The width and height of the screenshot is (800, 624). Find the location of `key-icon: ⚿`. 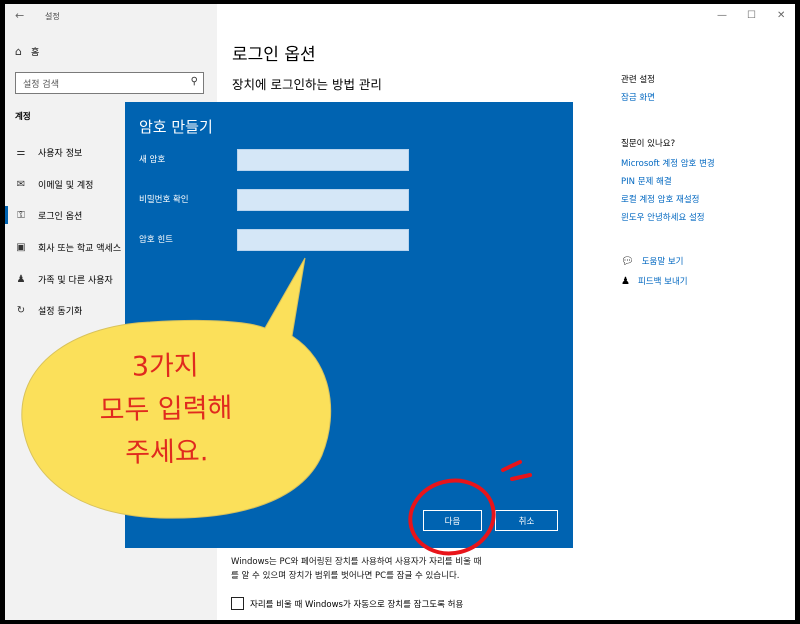

key-icon: ⚿ is located at coordinates (21, 215).